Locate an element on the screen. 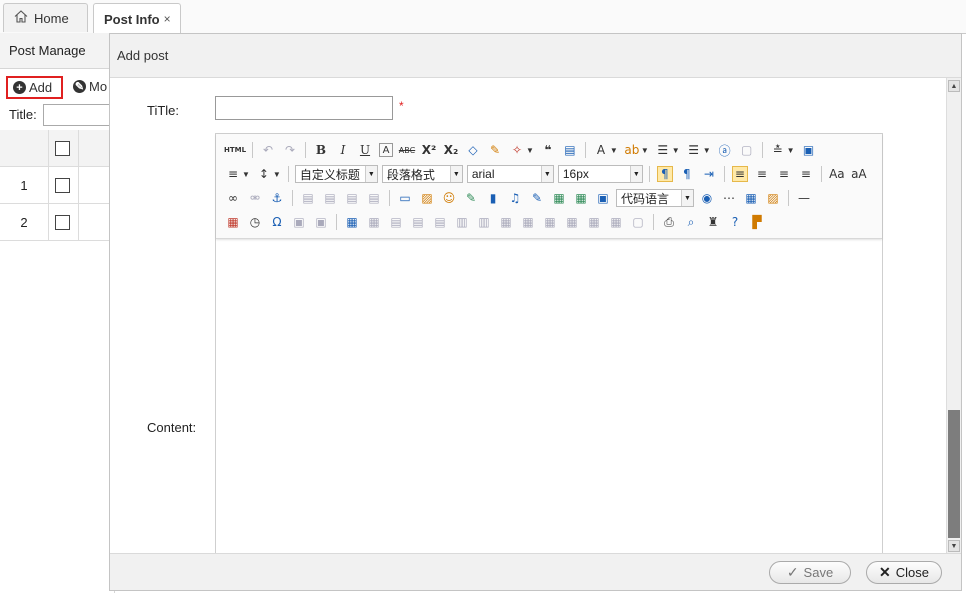 Image resolution: width=966 pixels, height=593 pixels. underline-icon: U is located at coordinates (365, 150).